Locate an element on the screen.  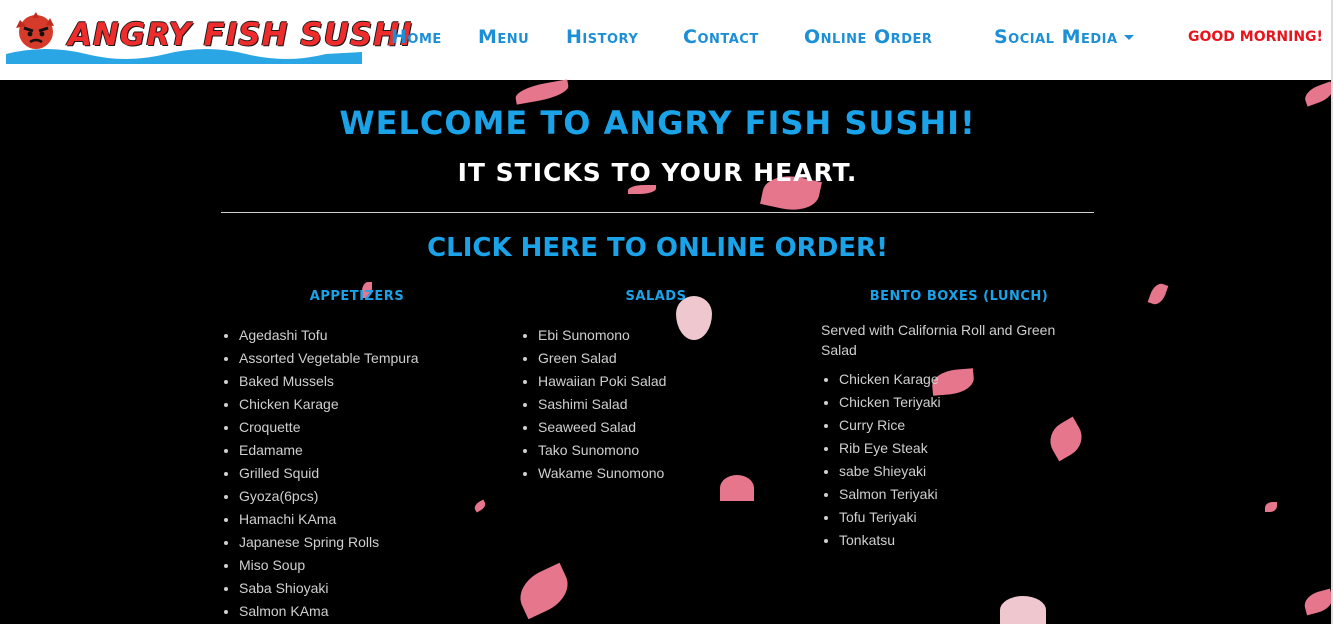
menu-item: Tako Sunomono is located at coordinates (665, 450).